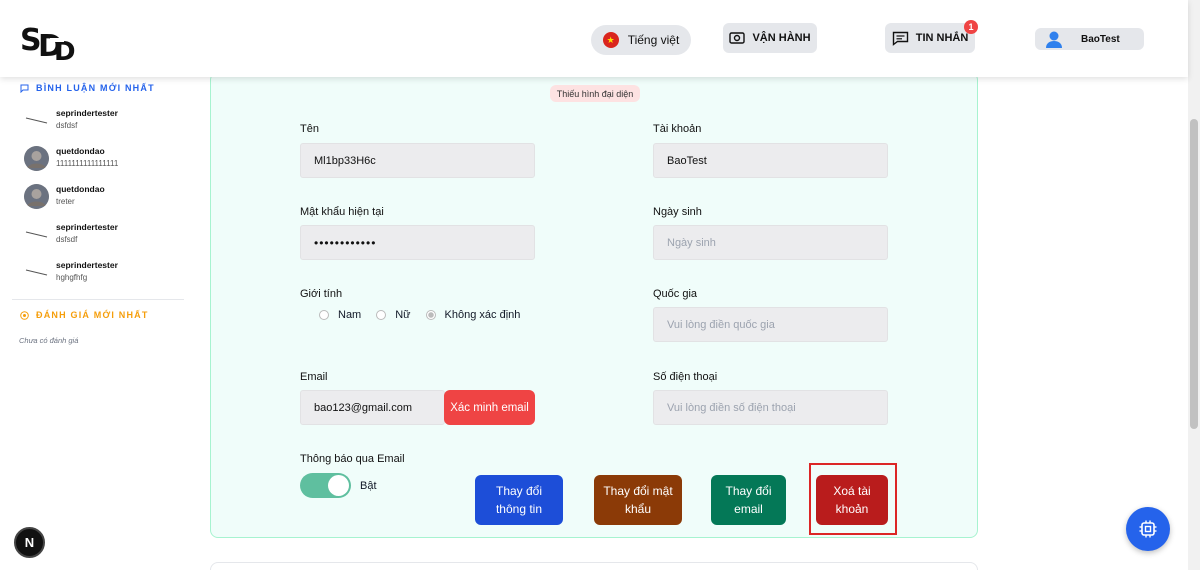 The height and width of the screenshot is (570, 1200). Describe the element at coordinates (971, 27) in the screenshot. I see `messages-badge: 1` at that location.